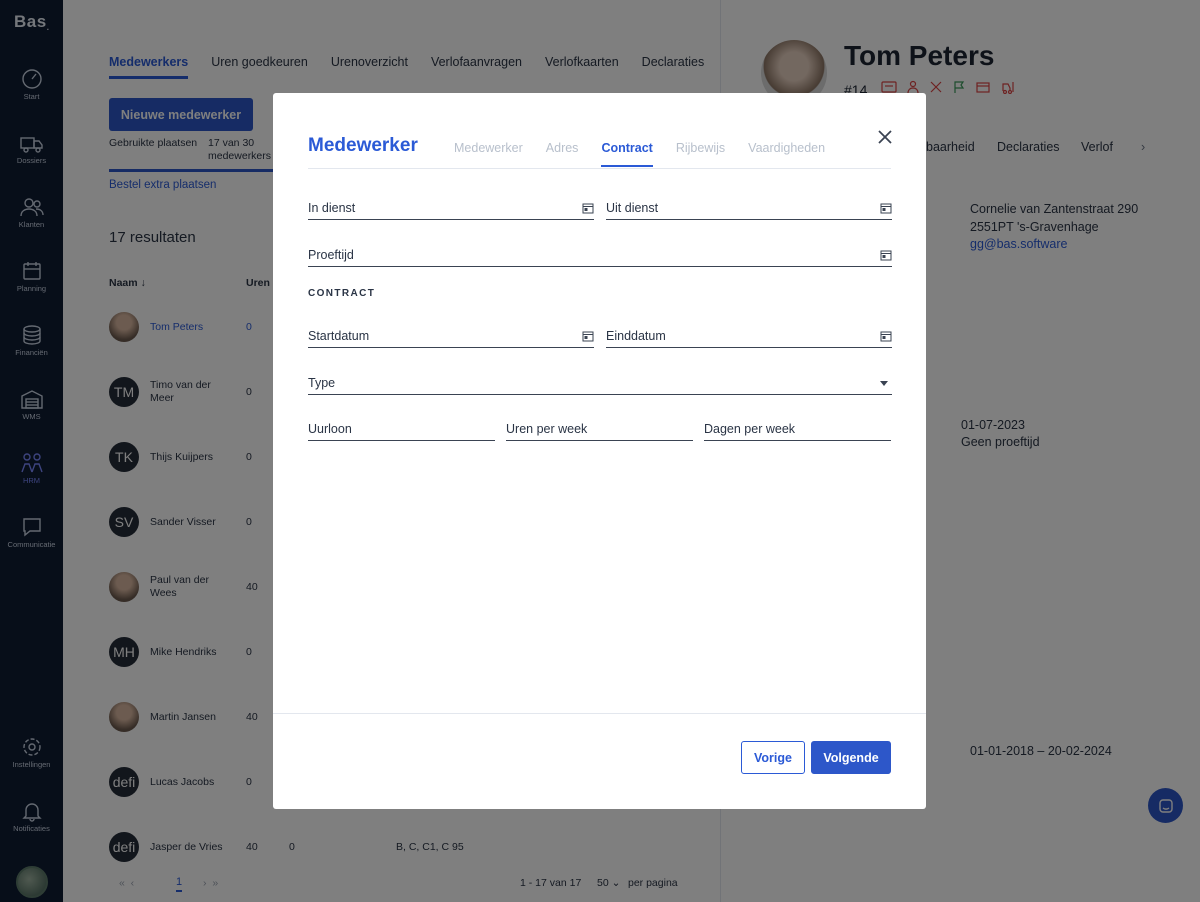 This screenshot has width=1200, height=902. I want to click on uurloon-field: Uurloon, so click(401, 430).